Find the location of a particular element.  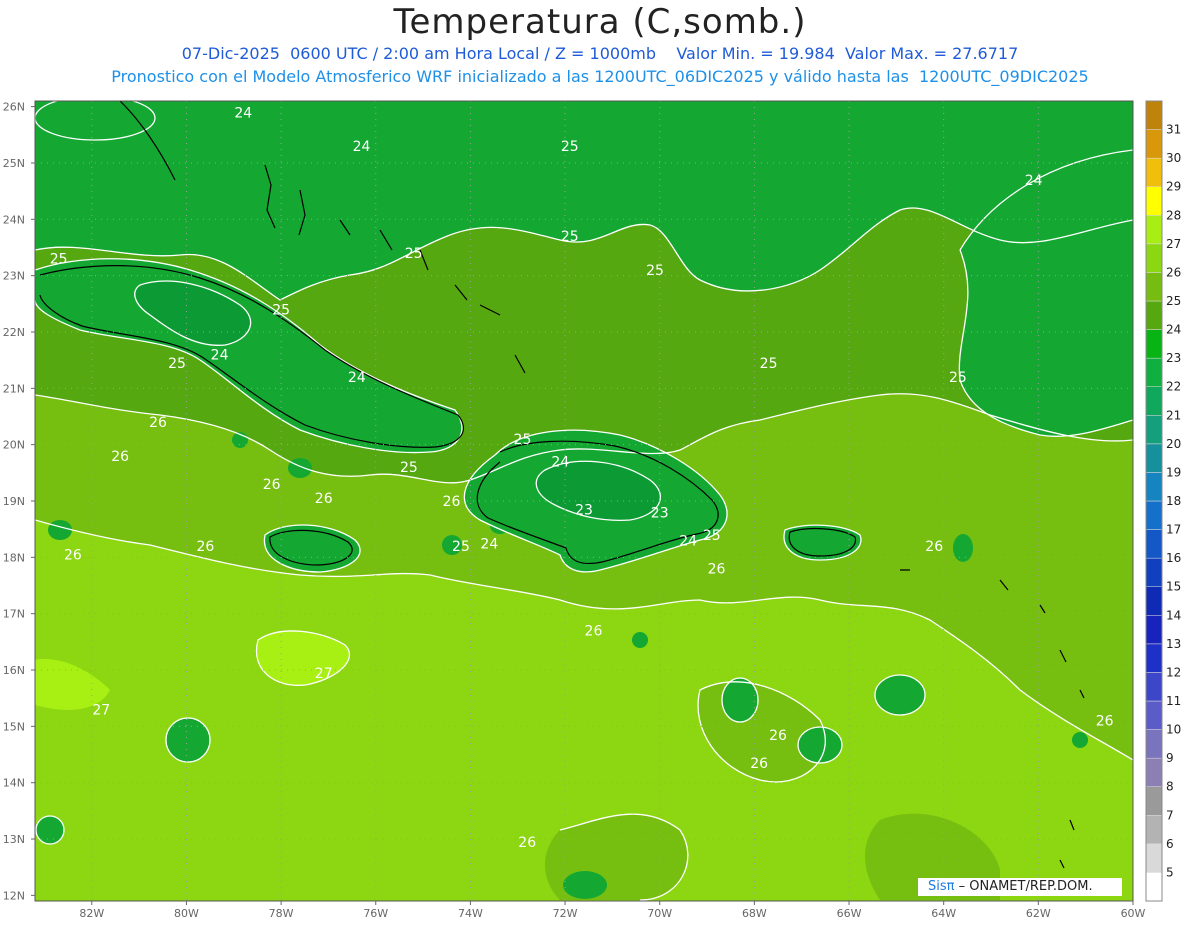

lon-tick-label: 60W is located at coordinates (1133, 913).